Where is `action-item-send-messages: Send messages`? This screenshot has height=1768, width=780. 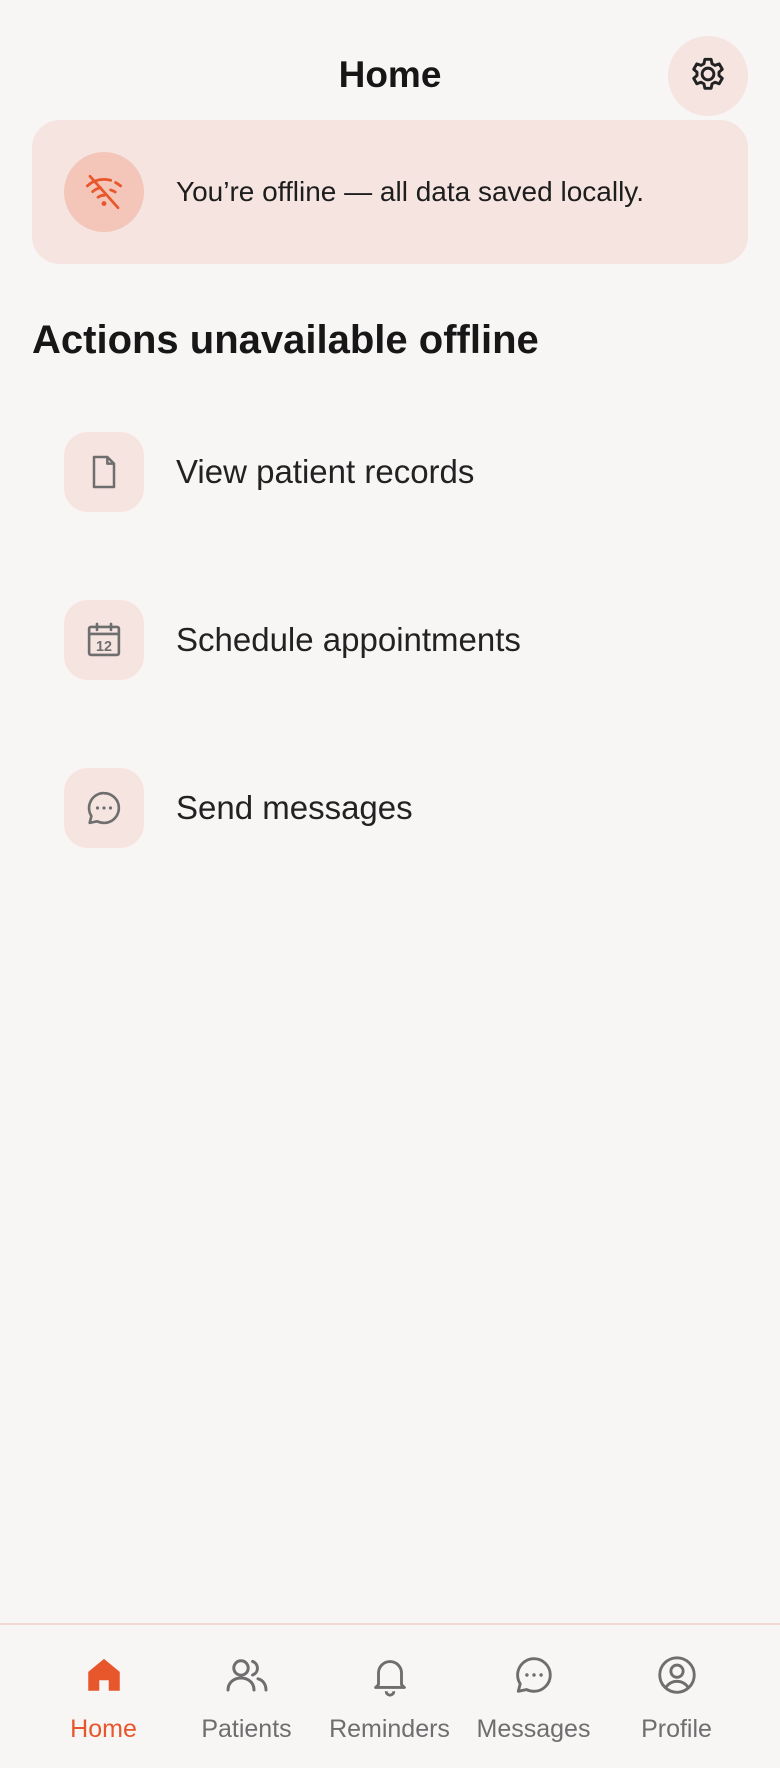 action-item-send-messages: Send messages is located at coordinates (390, 808).